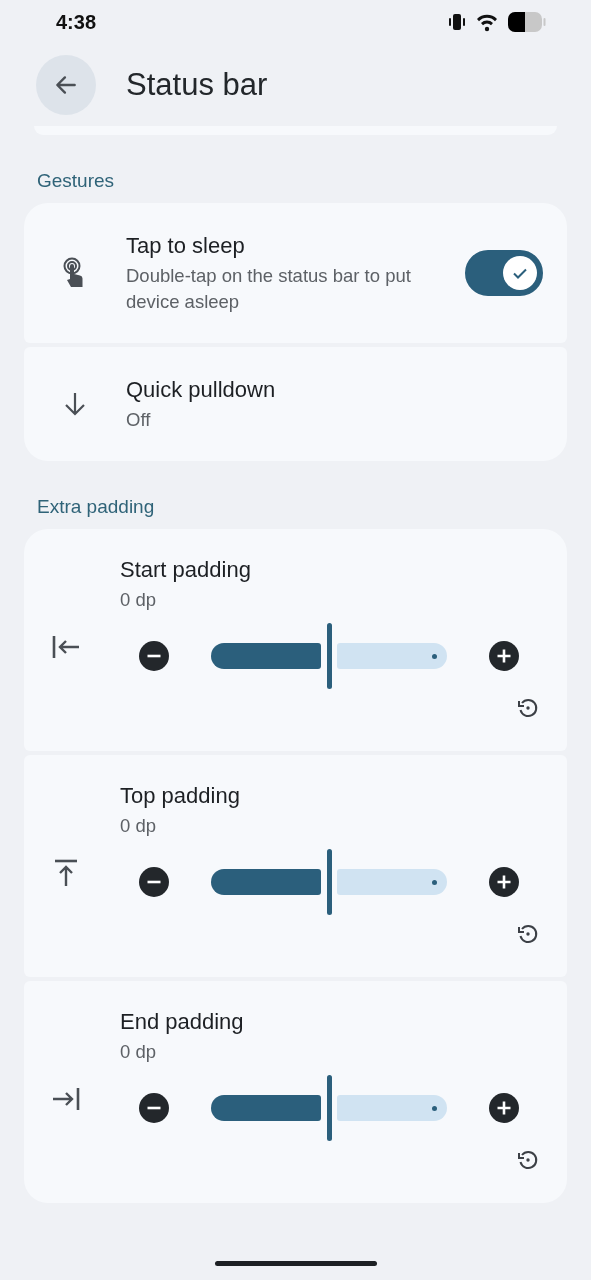 This screenshot has width=591, height=1280. I want to click on page-title: Status bar, so click(197, 85).